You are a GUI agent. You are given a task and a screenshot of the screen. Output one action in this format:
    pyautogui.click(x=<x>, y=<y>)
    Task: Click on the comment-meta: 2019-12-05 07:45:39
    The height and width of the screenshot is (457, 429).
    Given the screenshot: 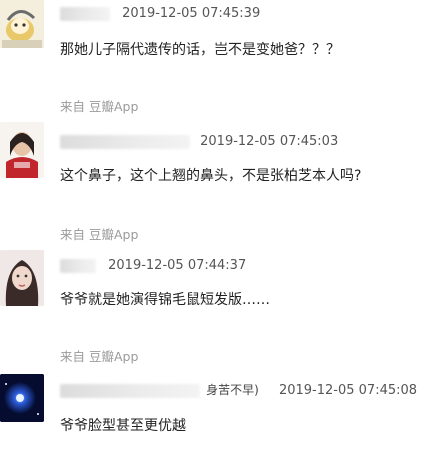 What is the action you would take?
    pyautogui.click(x=160, y=14)
    